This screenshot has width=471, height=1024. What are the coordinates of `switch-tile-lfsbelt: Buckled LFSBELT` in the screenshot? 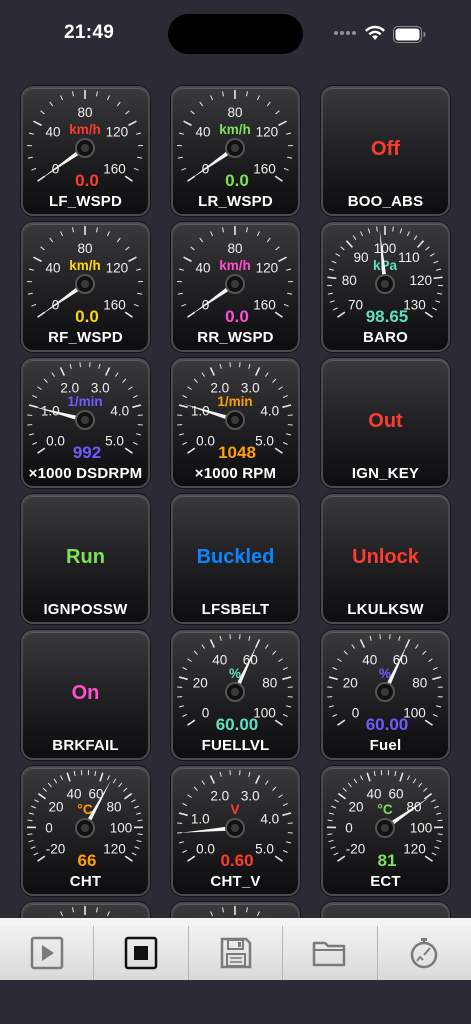 It's located at (235, 559).